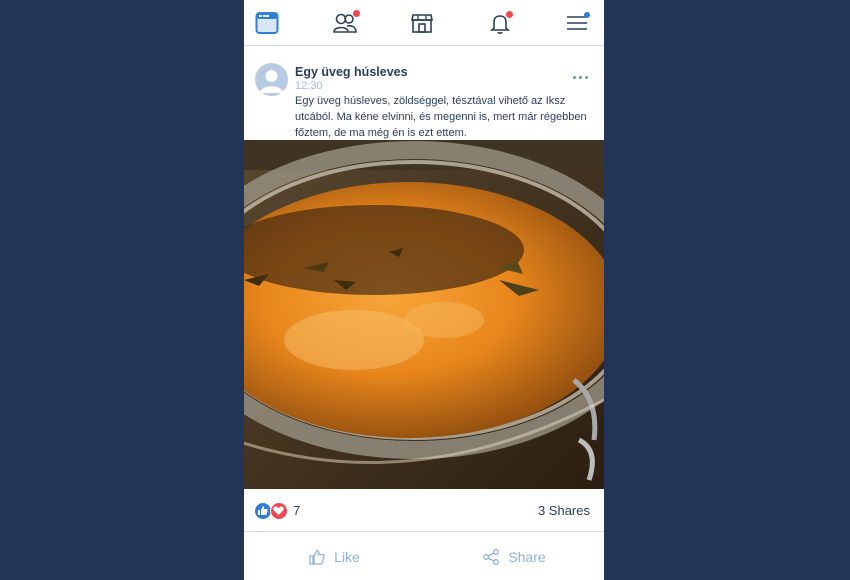 Image resolution: width=850 pixels, height=580 pixels. What do you see at coordinates (309, 86) in the screenshot?
I see `post-time: 12:30` at bounding box center [309, 86].